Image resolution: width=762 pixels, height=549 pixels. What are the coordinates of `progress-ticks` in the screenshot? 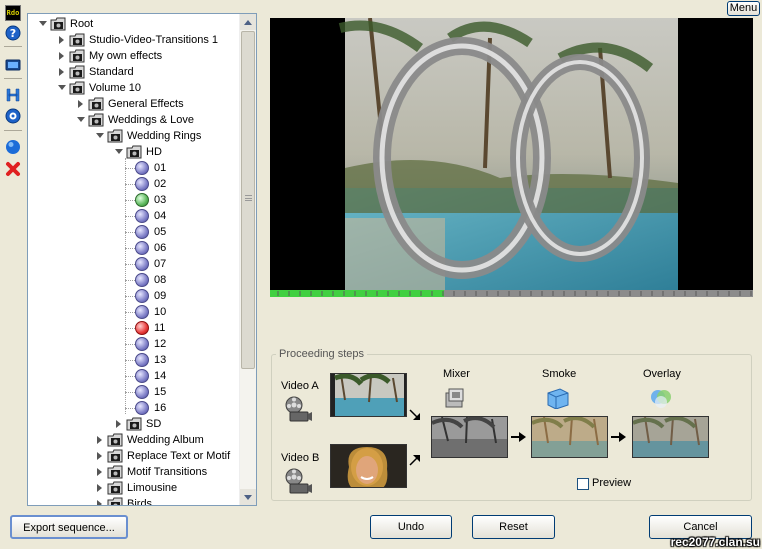 It's located at (514, 293).